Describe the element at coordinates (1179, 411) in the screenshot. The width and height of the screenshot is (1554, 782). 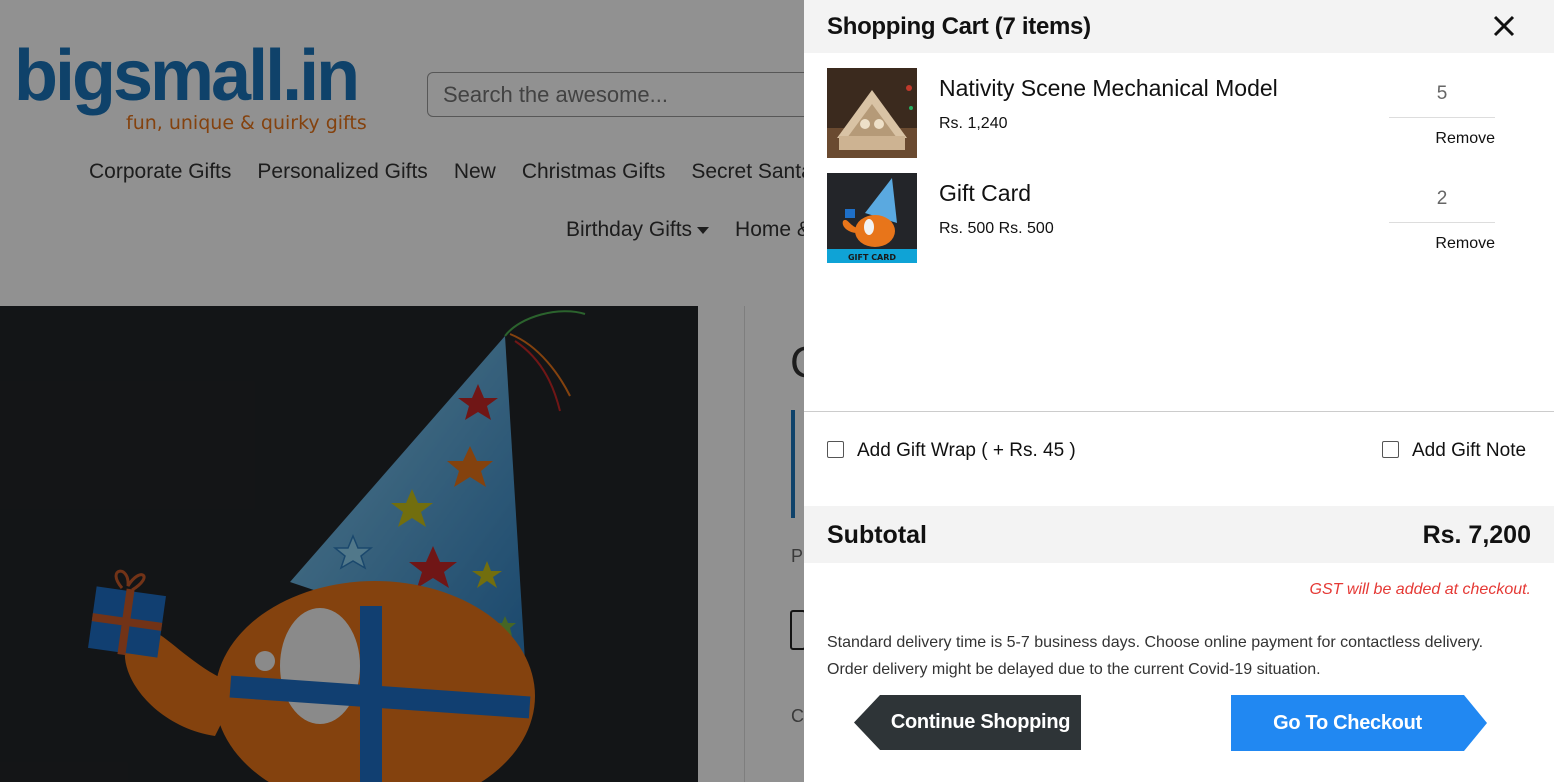
I see `divider` at that location.